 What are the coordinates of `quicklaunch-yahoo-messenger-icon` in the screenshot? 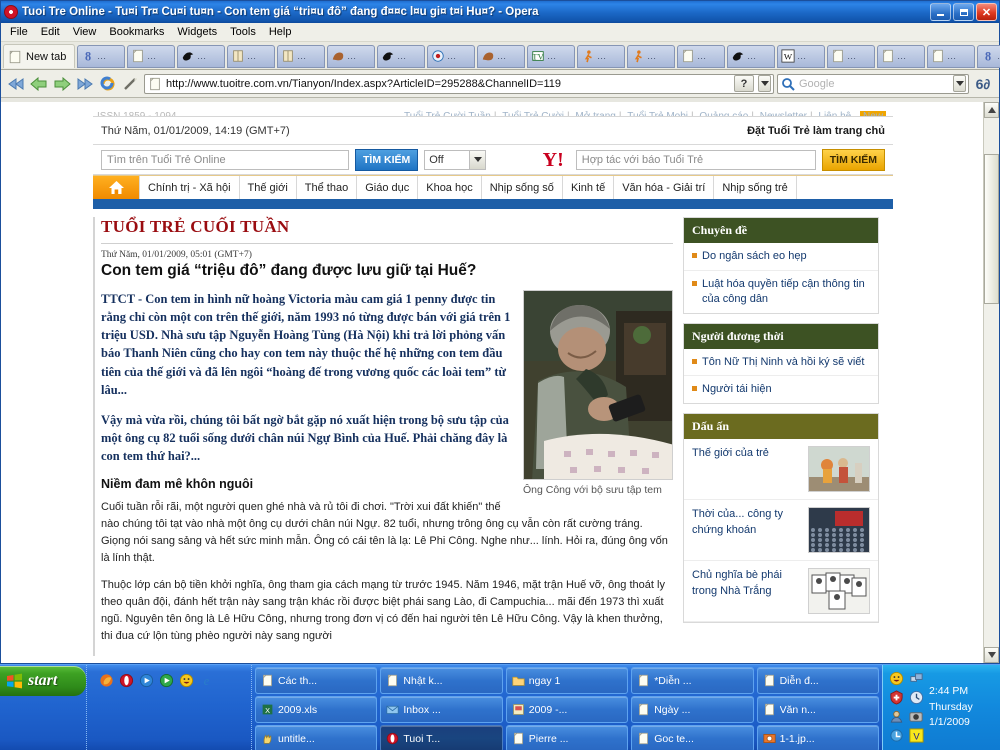 It's located at (186, 680).